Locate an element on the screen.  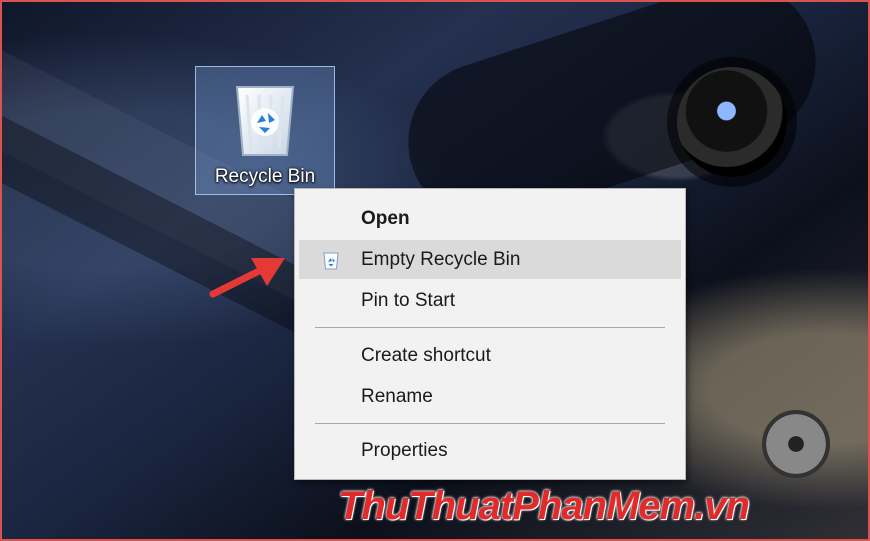
watermark-part: .vn is located at coordinates (722, 506).